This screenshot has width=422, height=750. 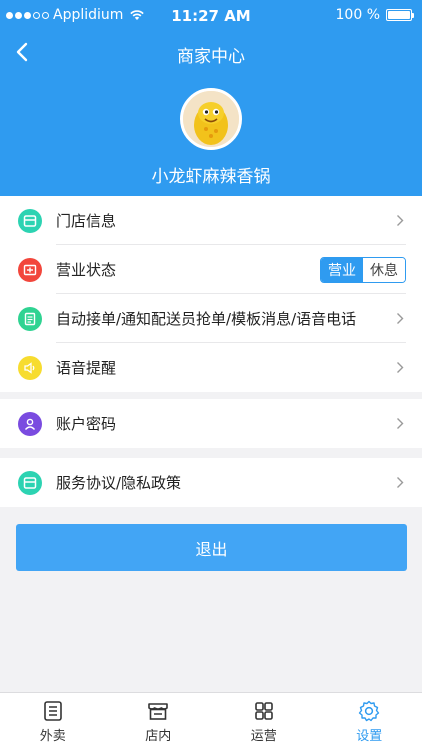 I want to click on settings-group-policy: 服务协议/隐私政策, so click(x=211, y=482).